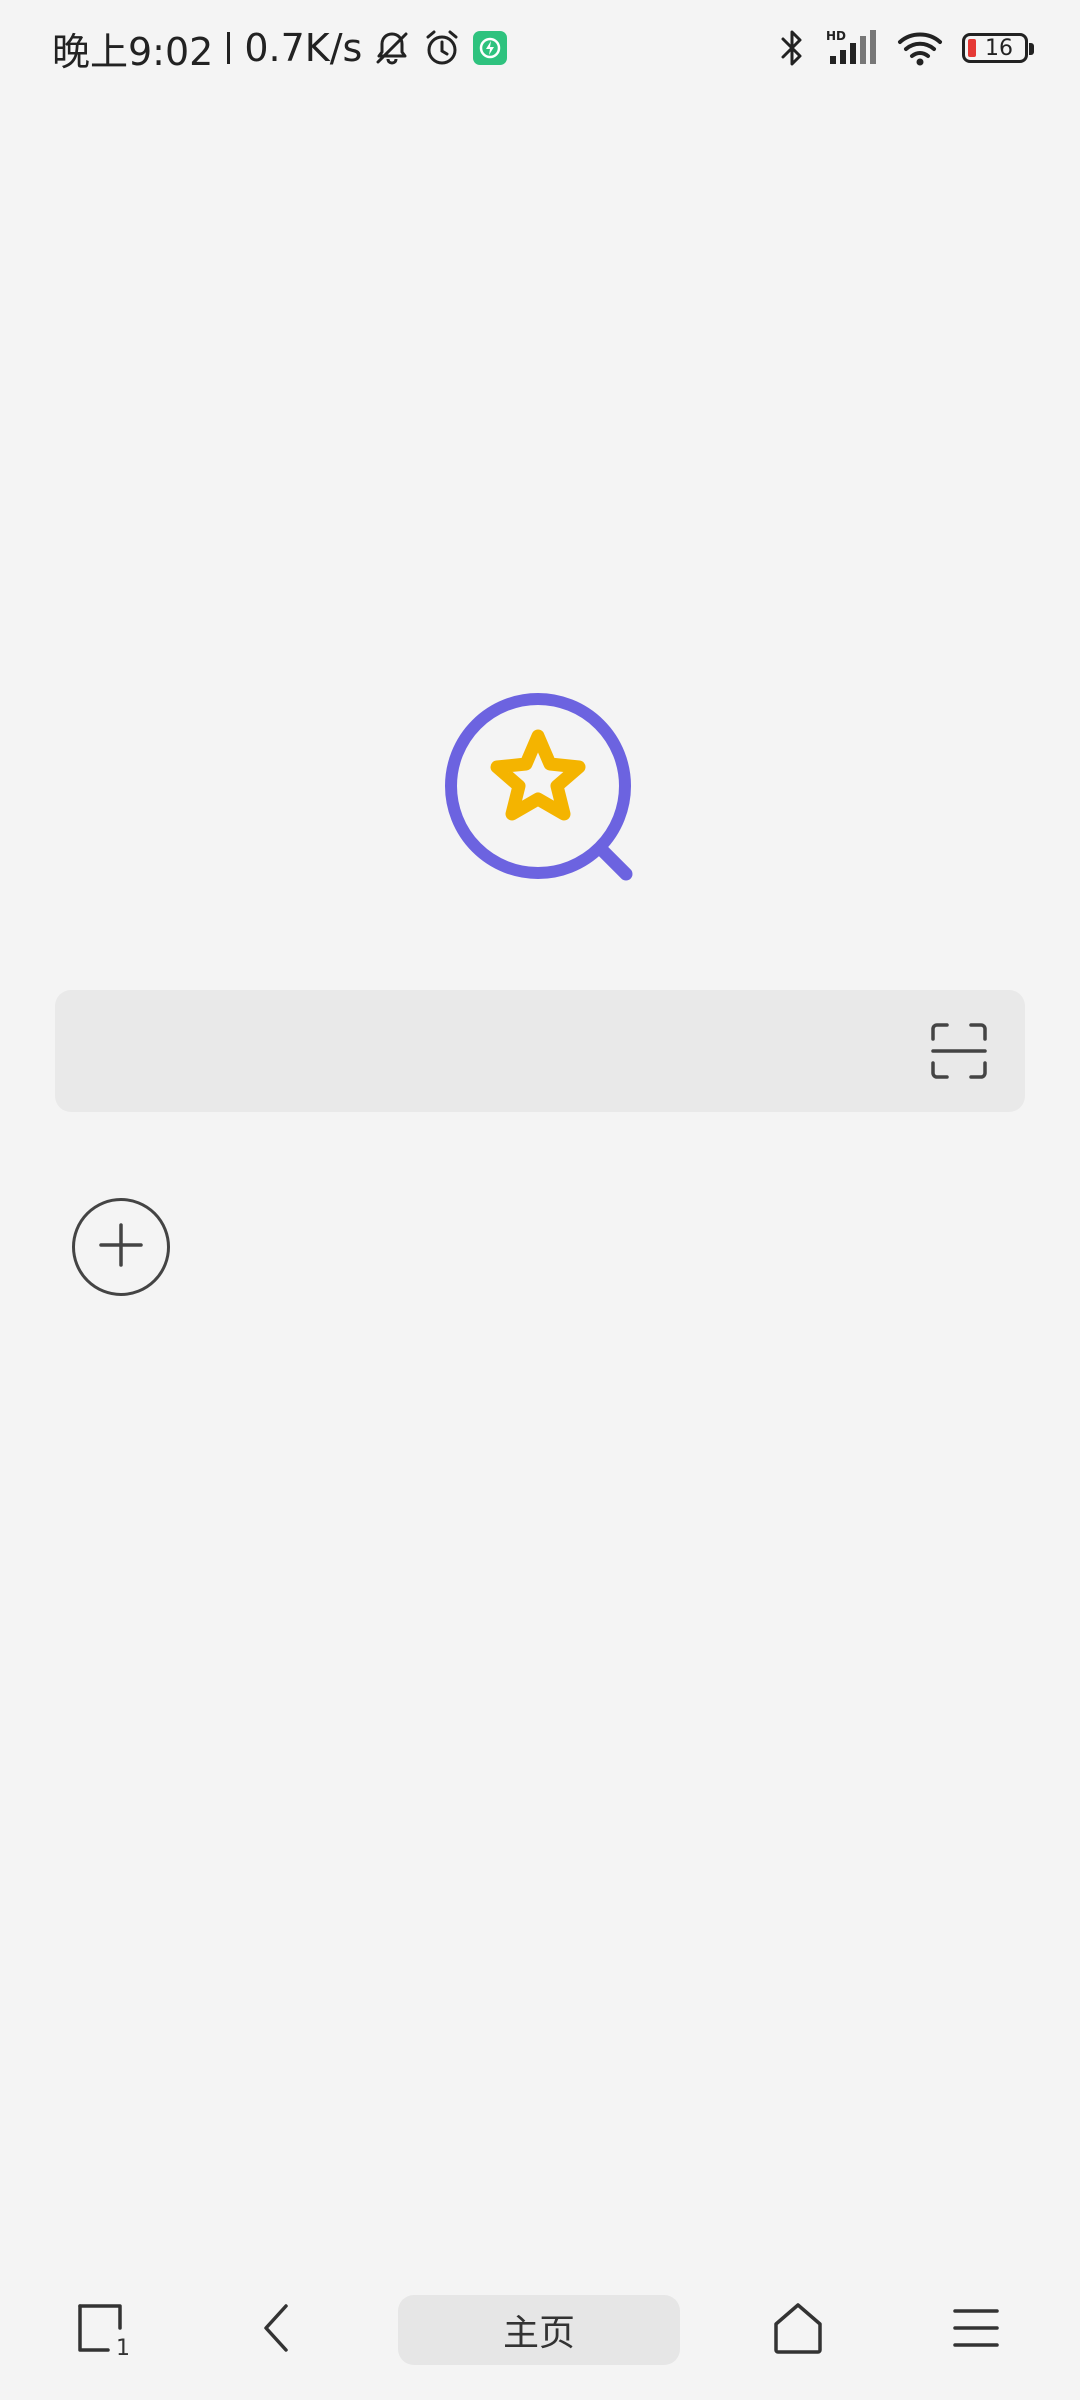 This screenshot has height=2400, width=1080. I want to click on search-star-logo-icon, so click(540, 788).